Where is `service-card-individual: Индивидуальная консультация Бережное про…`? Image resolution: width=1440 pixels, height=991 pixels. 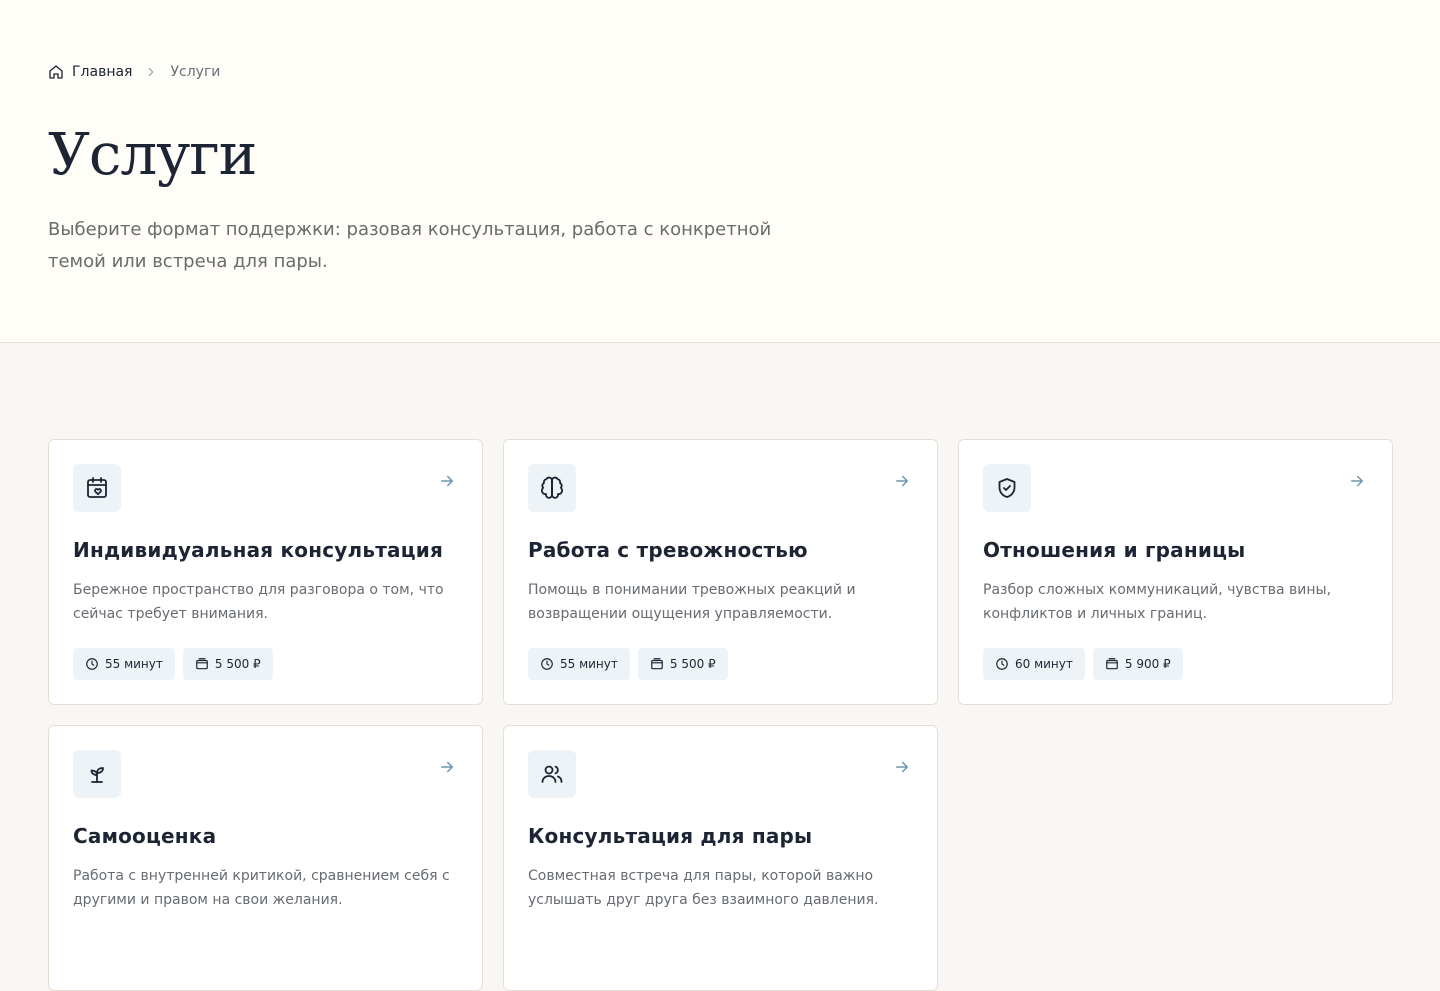
service-card-individual: Индивидуальная консультация Бережное про… is located at coordinates (265, 572).